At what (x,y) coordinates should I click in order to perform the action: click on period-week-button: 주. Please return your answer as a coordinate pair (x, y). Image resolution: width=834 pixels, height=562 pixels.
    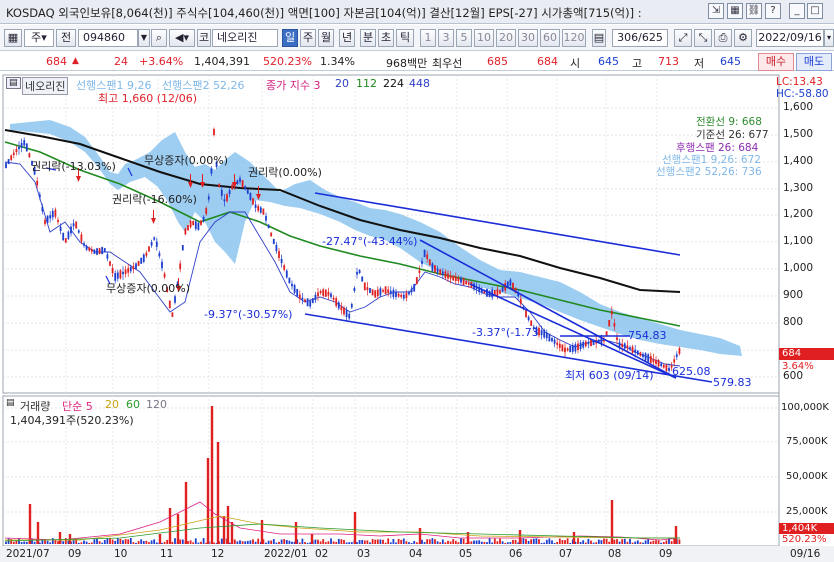
    Looking at the image, I should click on (308, 38).